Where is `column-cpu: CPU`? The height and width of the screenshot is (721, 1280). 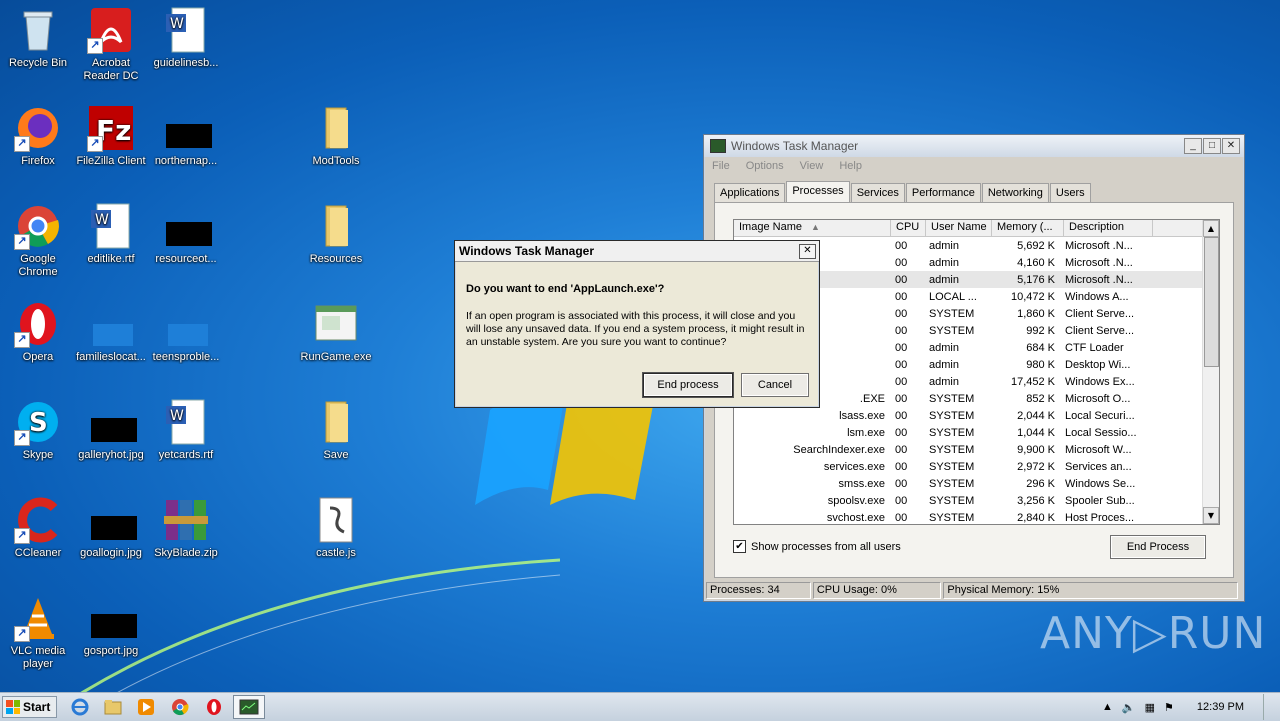
column-cpu: CPU is located at coordinates (908, 228).